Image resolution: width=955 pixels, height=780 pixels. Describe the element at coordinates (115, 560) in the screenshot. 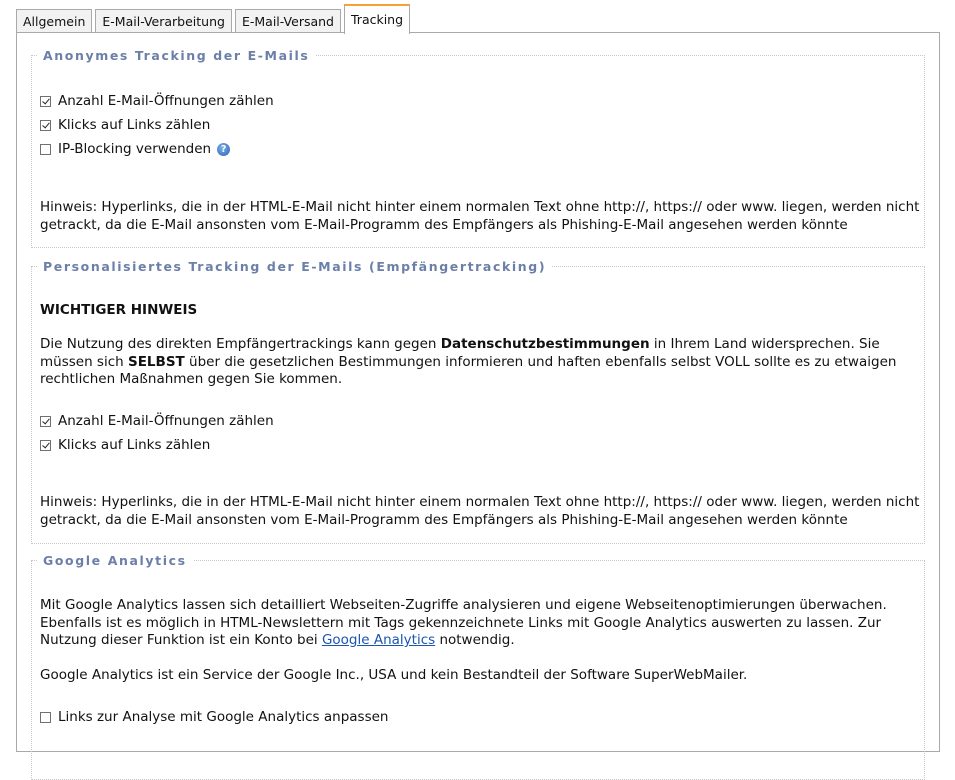

I see `legend-google-analytics: Google Analytics` at that location.